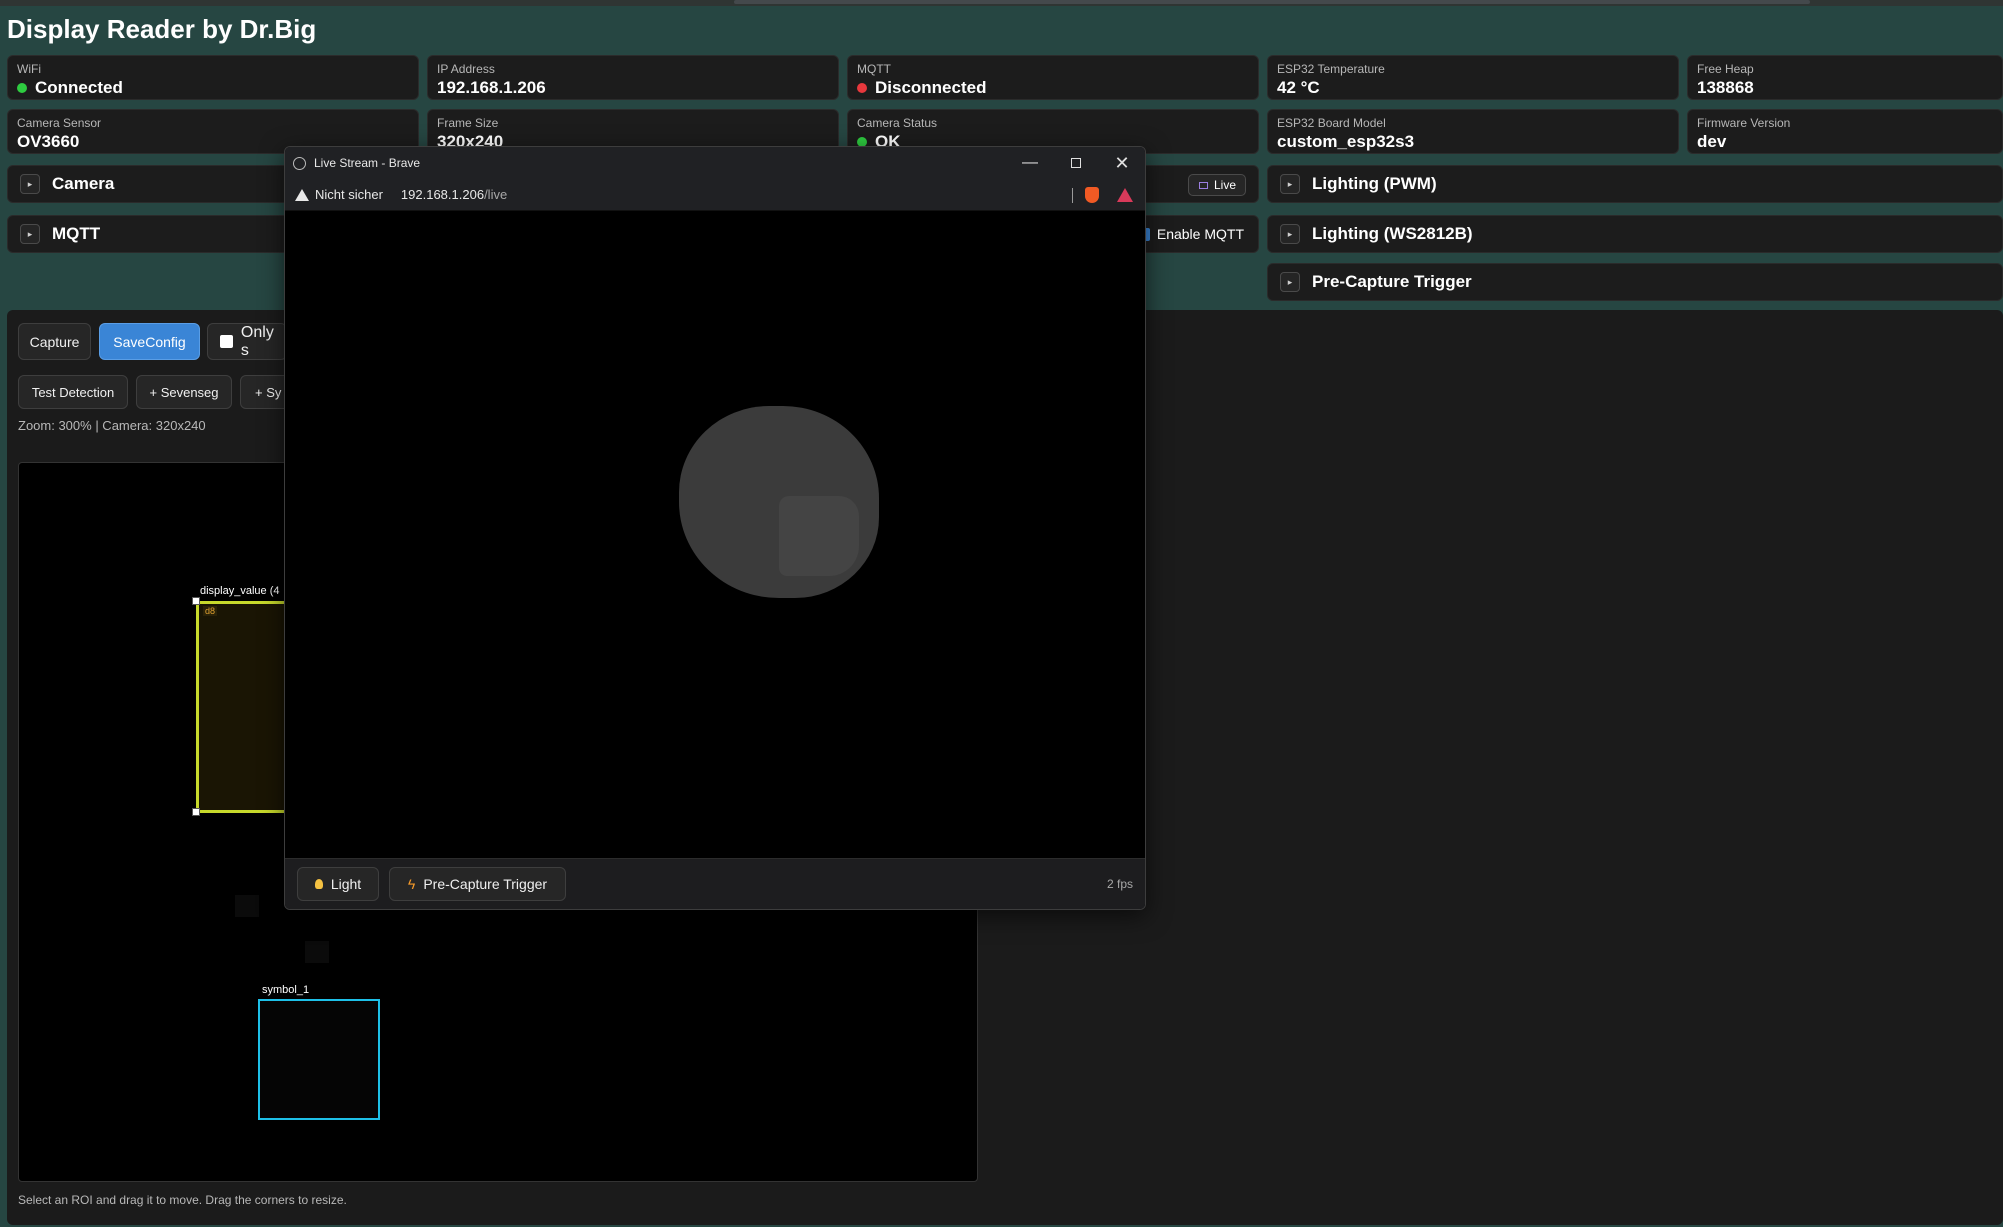 Image resolution: width=2003 pixels, height=1227 pixels. I want to click on firmware-label: Firmware Version, so click(1744, 123).